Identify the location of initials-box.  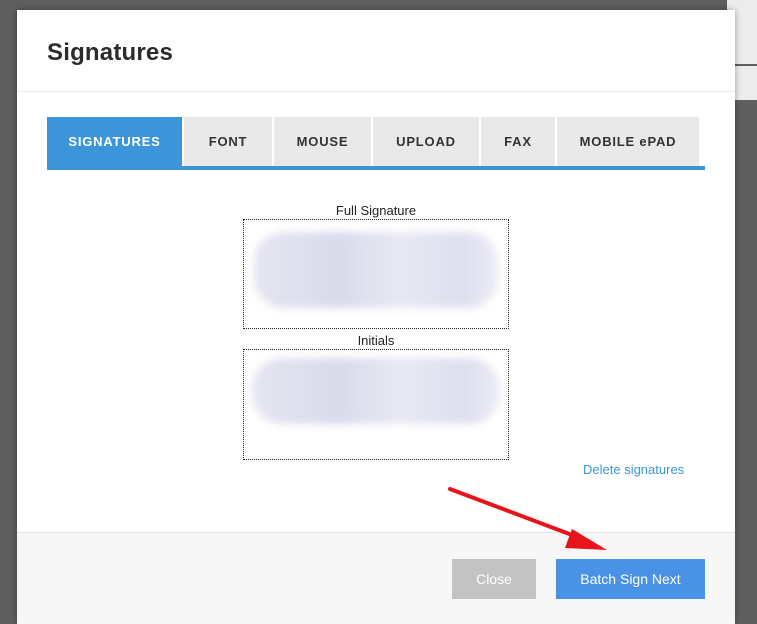
(376, 404).